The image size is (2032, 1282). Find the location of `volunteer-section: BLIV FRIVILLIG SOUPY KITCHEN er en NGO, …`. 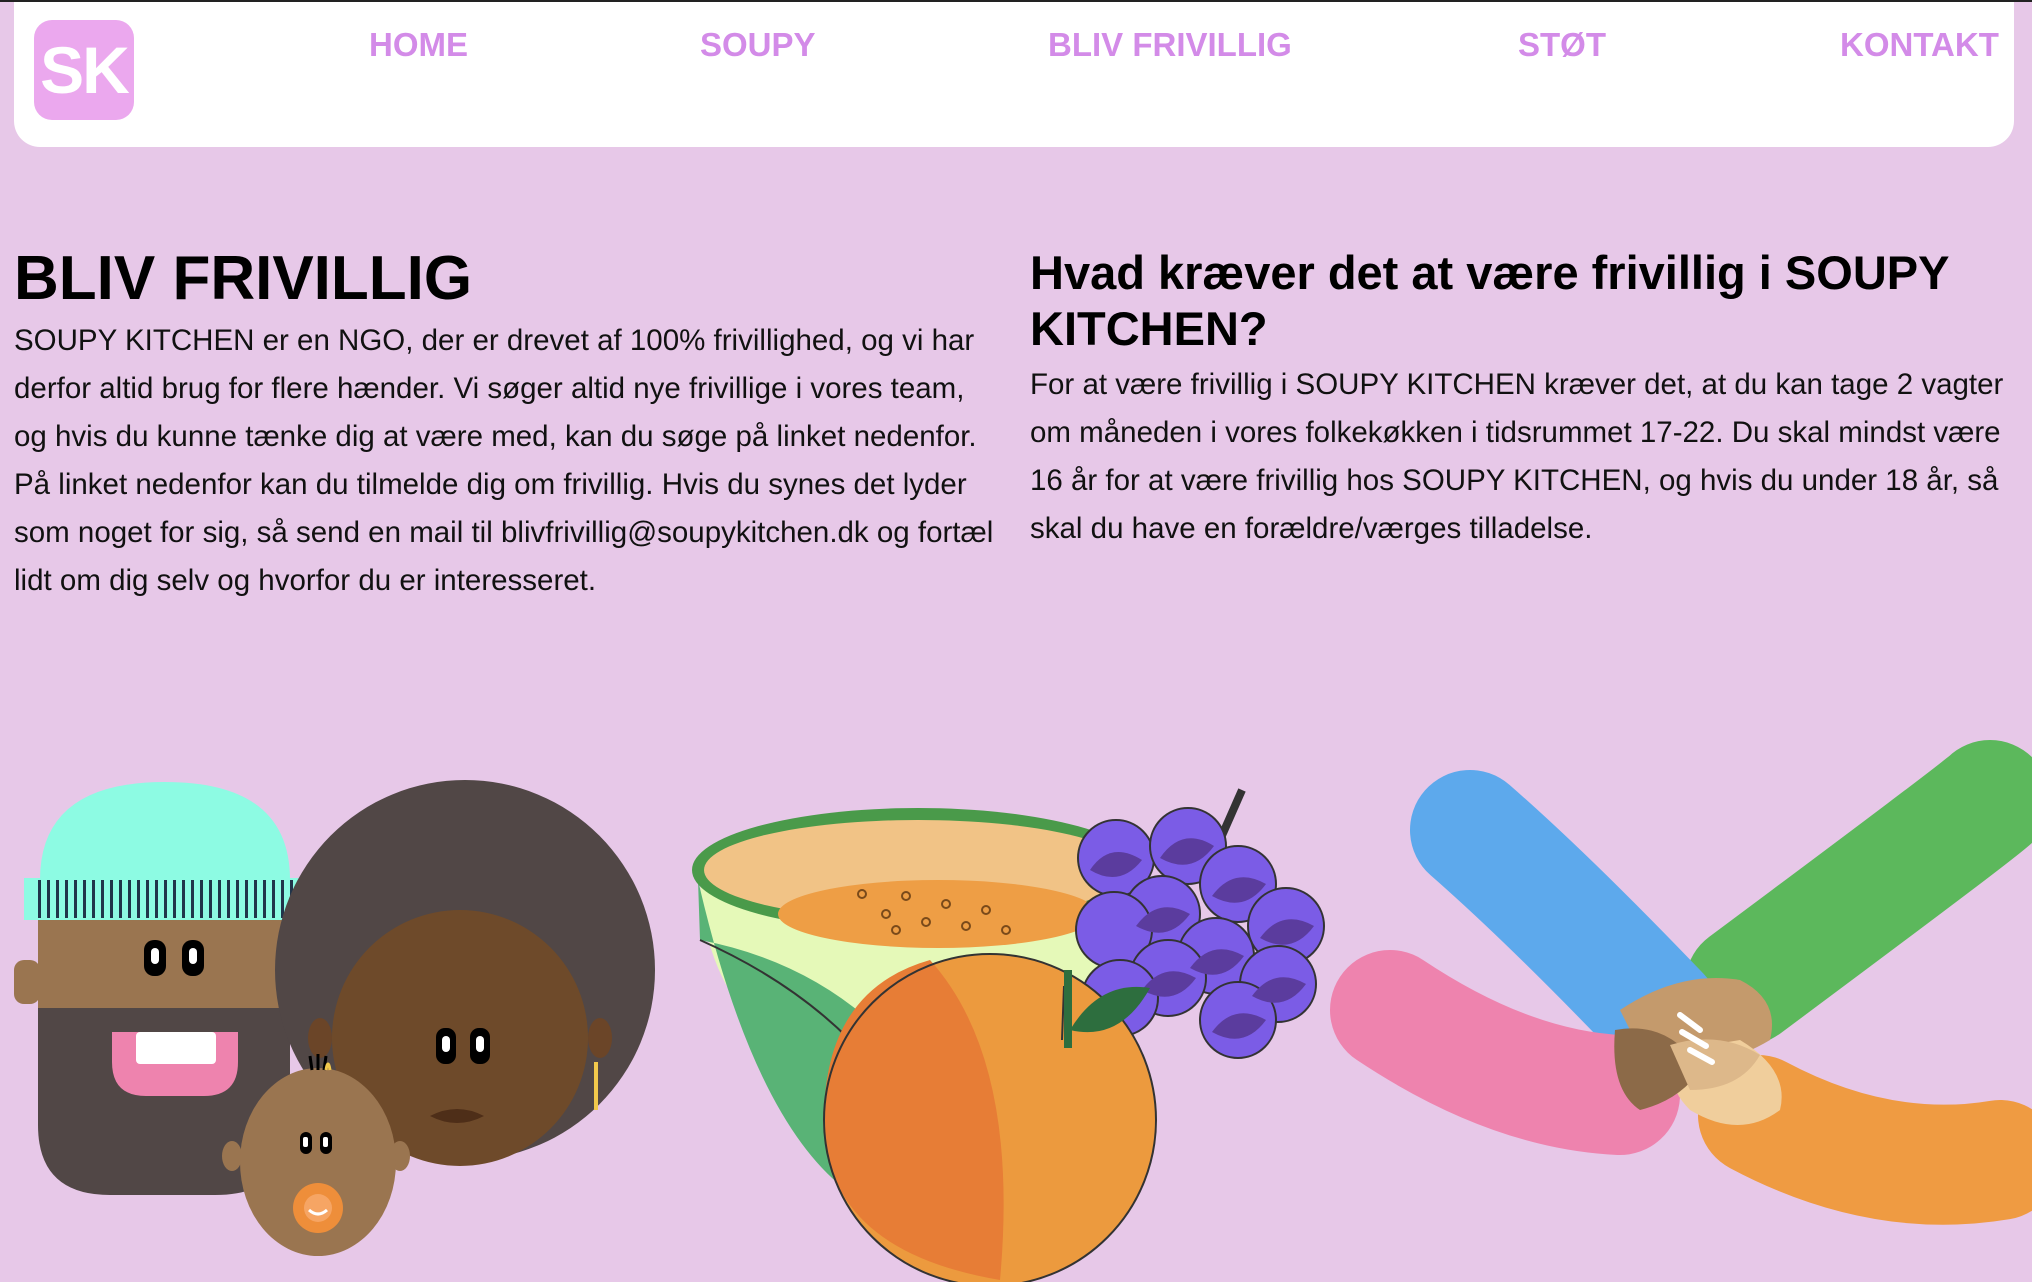

volunteer-section: BLIV FRIVILLIG SOUPY KITCHEN er en NGO, … is located at coordinates (509, 425).